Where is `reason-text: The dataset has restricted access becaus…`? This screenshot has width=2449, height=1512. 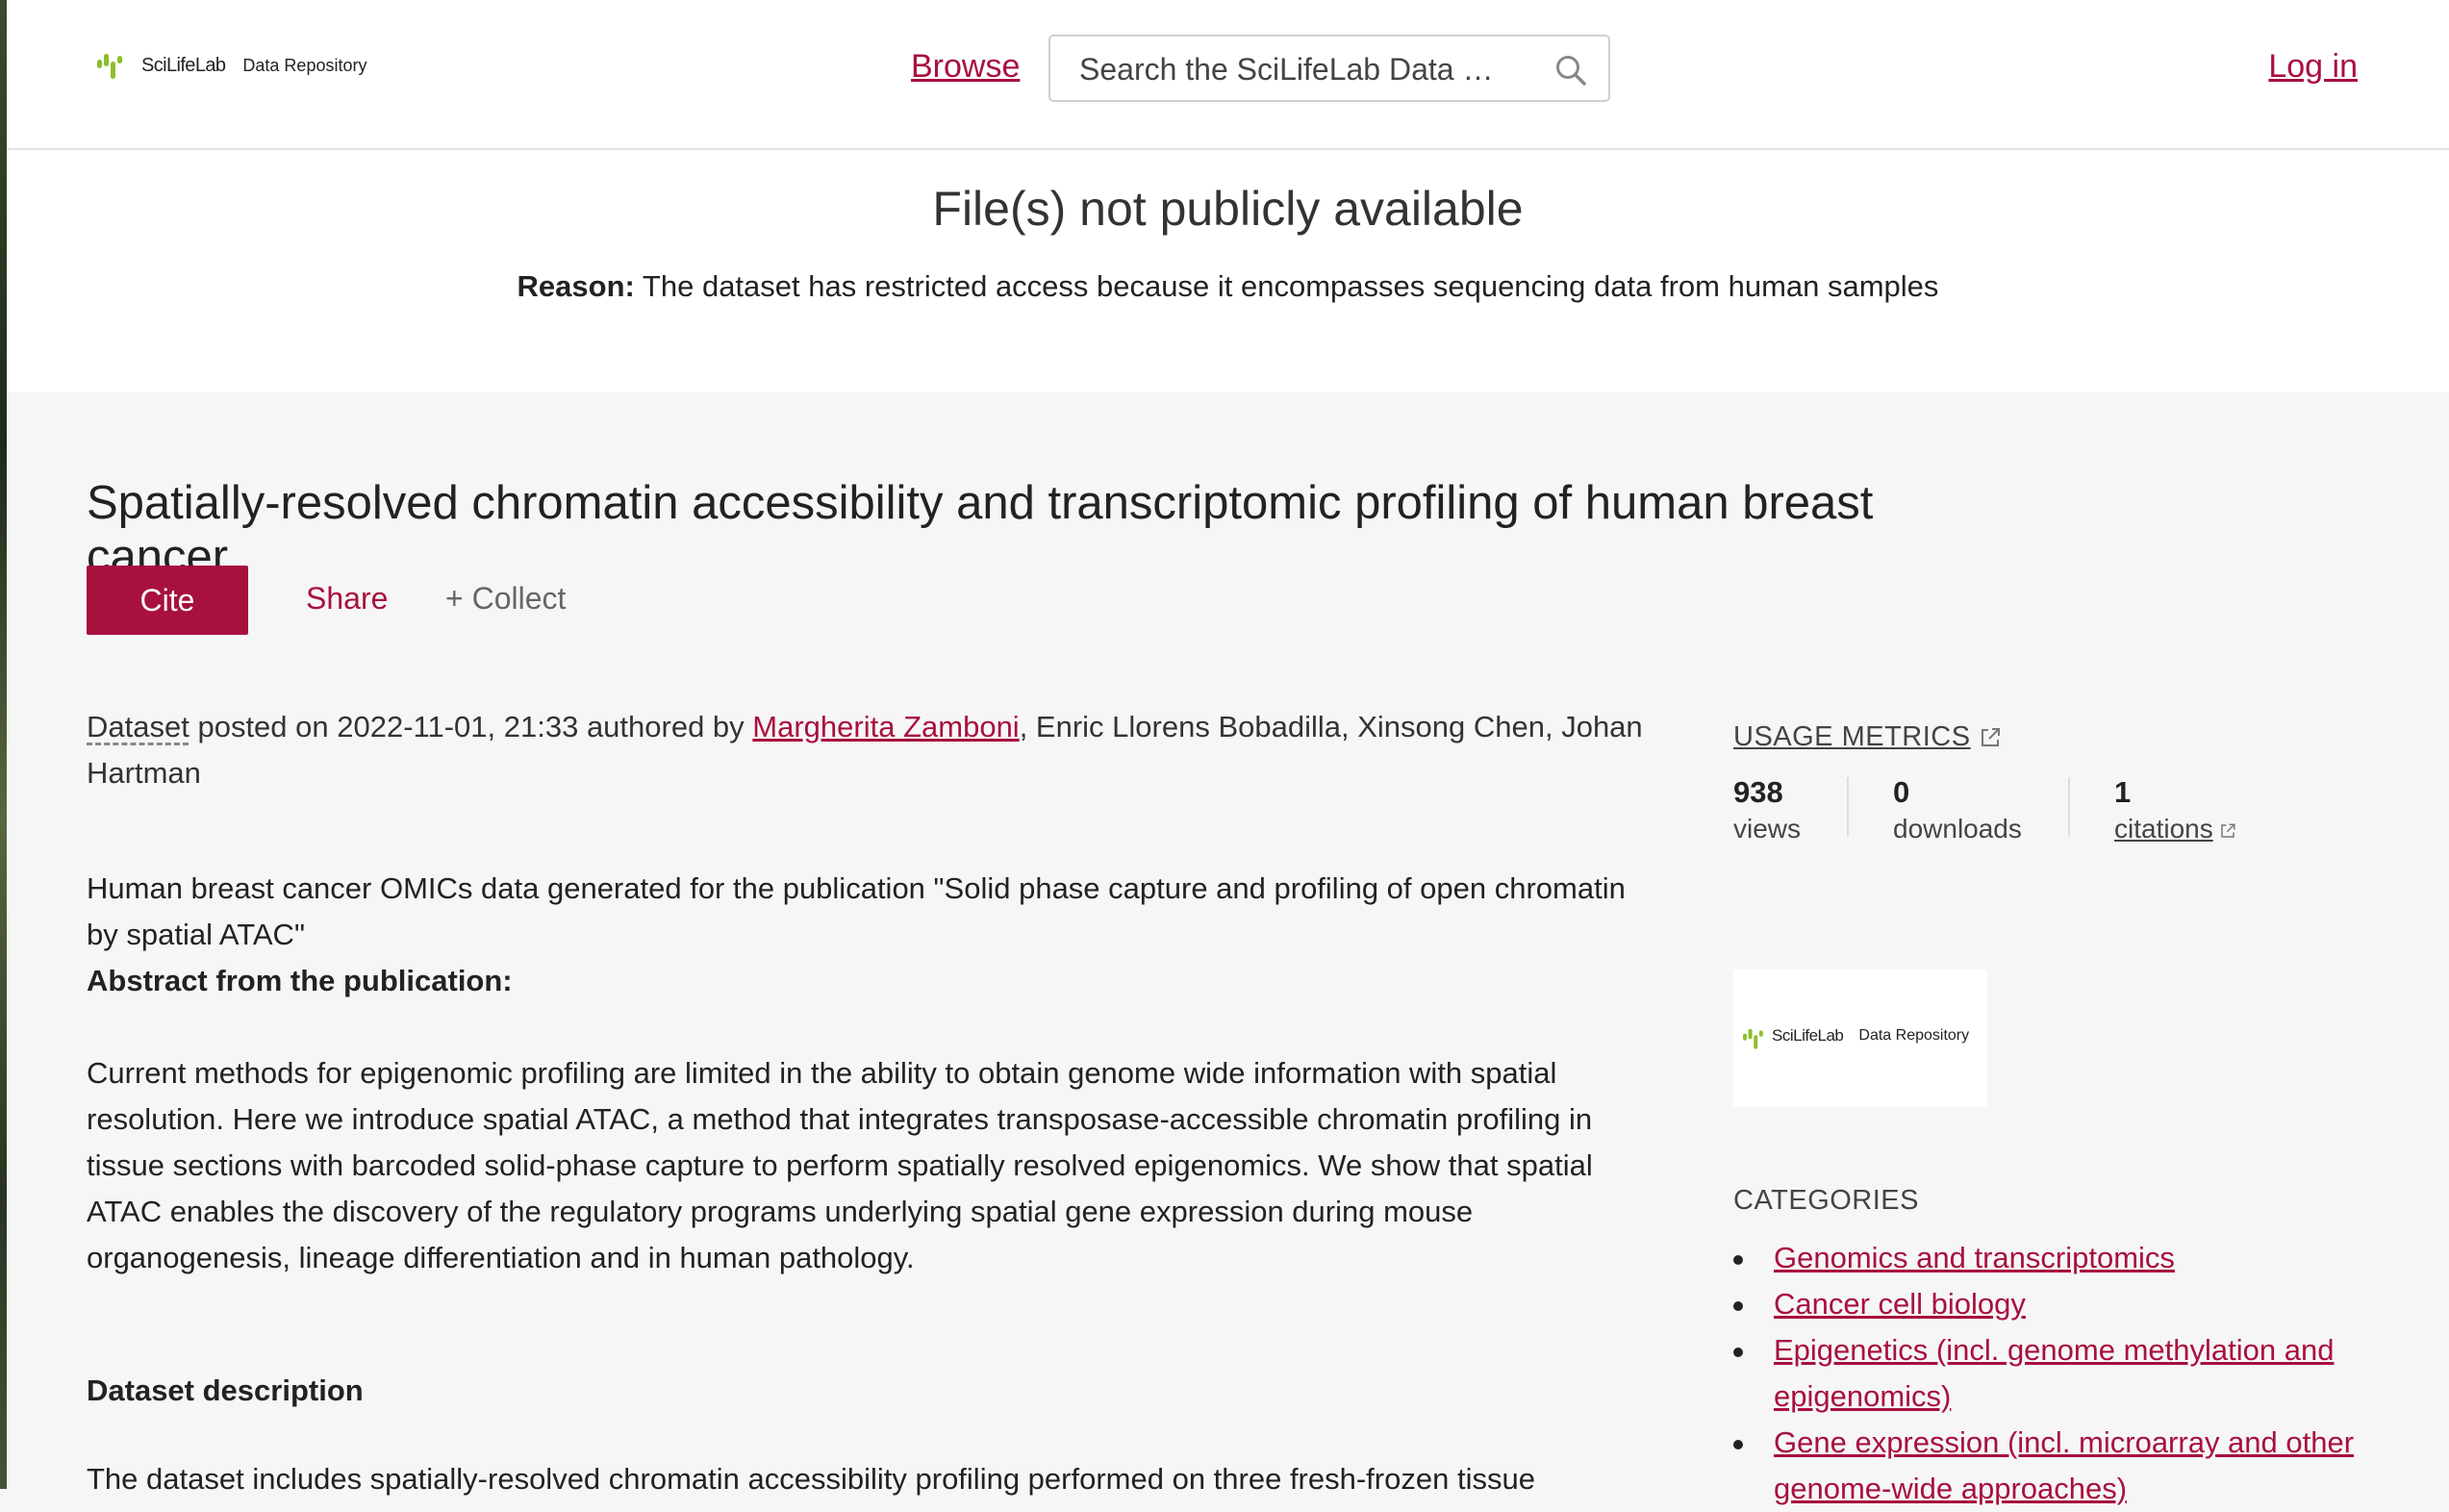
reason-text: The dataset has restricted access becaus… is located at coordinates (1290, 286).